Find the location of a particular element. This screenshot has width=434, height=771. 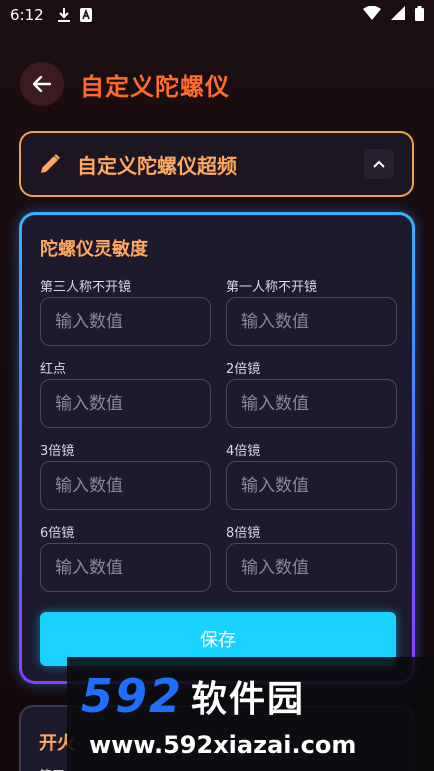

back-button is located at coordinates (42, 84).